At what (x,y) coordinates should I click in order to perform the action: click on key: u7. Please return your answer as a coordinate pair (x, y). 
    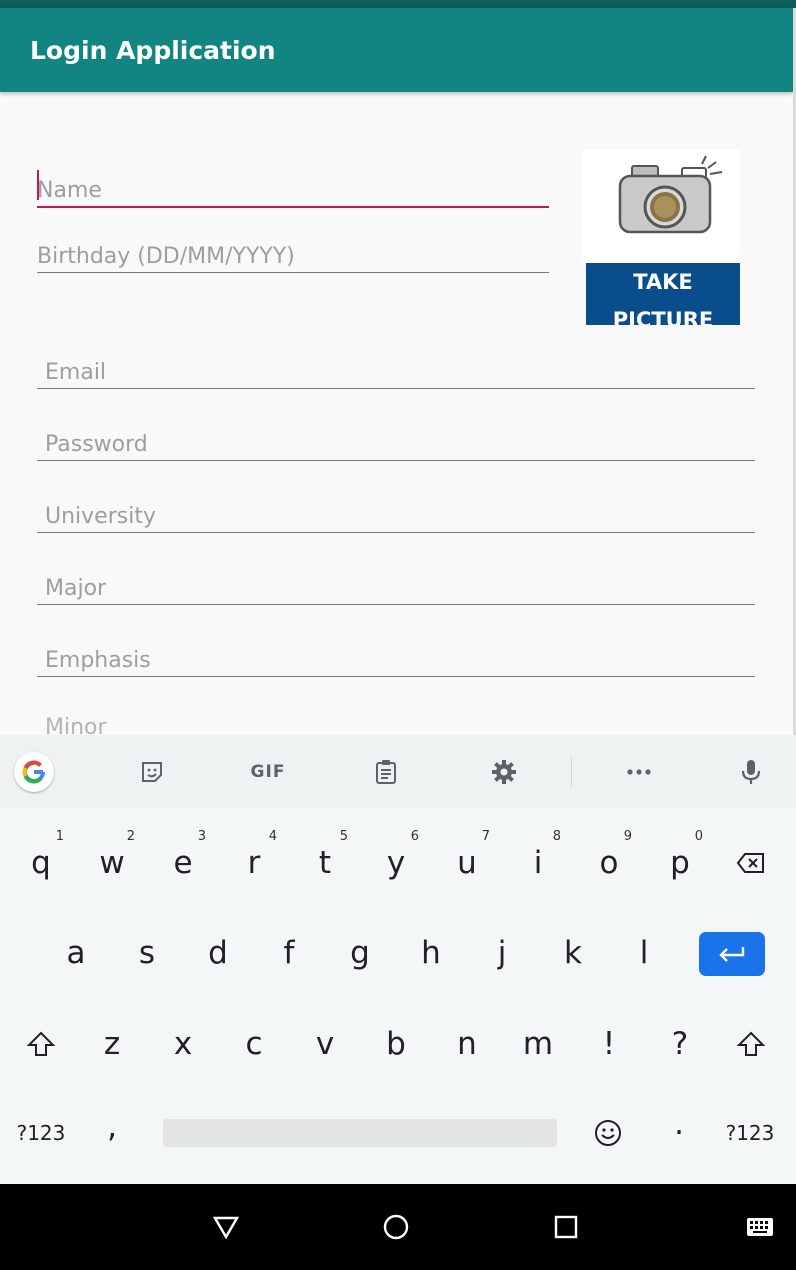
    Looking at the image, I should click on (467, 863).